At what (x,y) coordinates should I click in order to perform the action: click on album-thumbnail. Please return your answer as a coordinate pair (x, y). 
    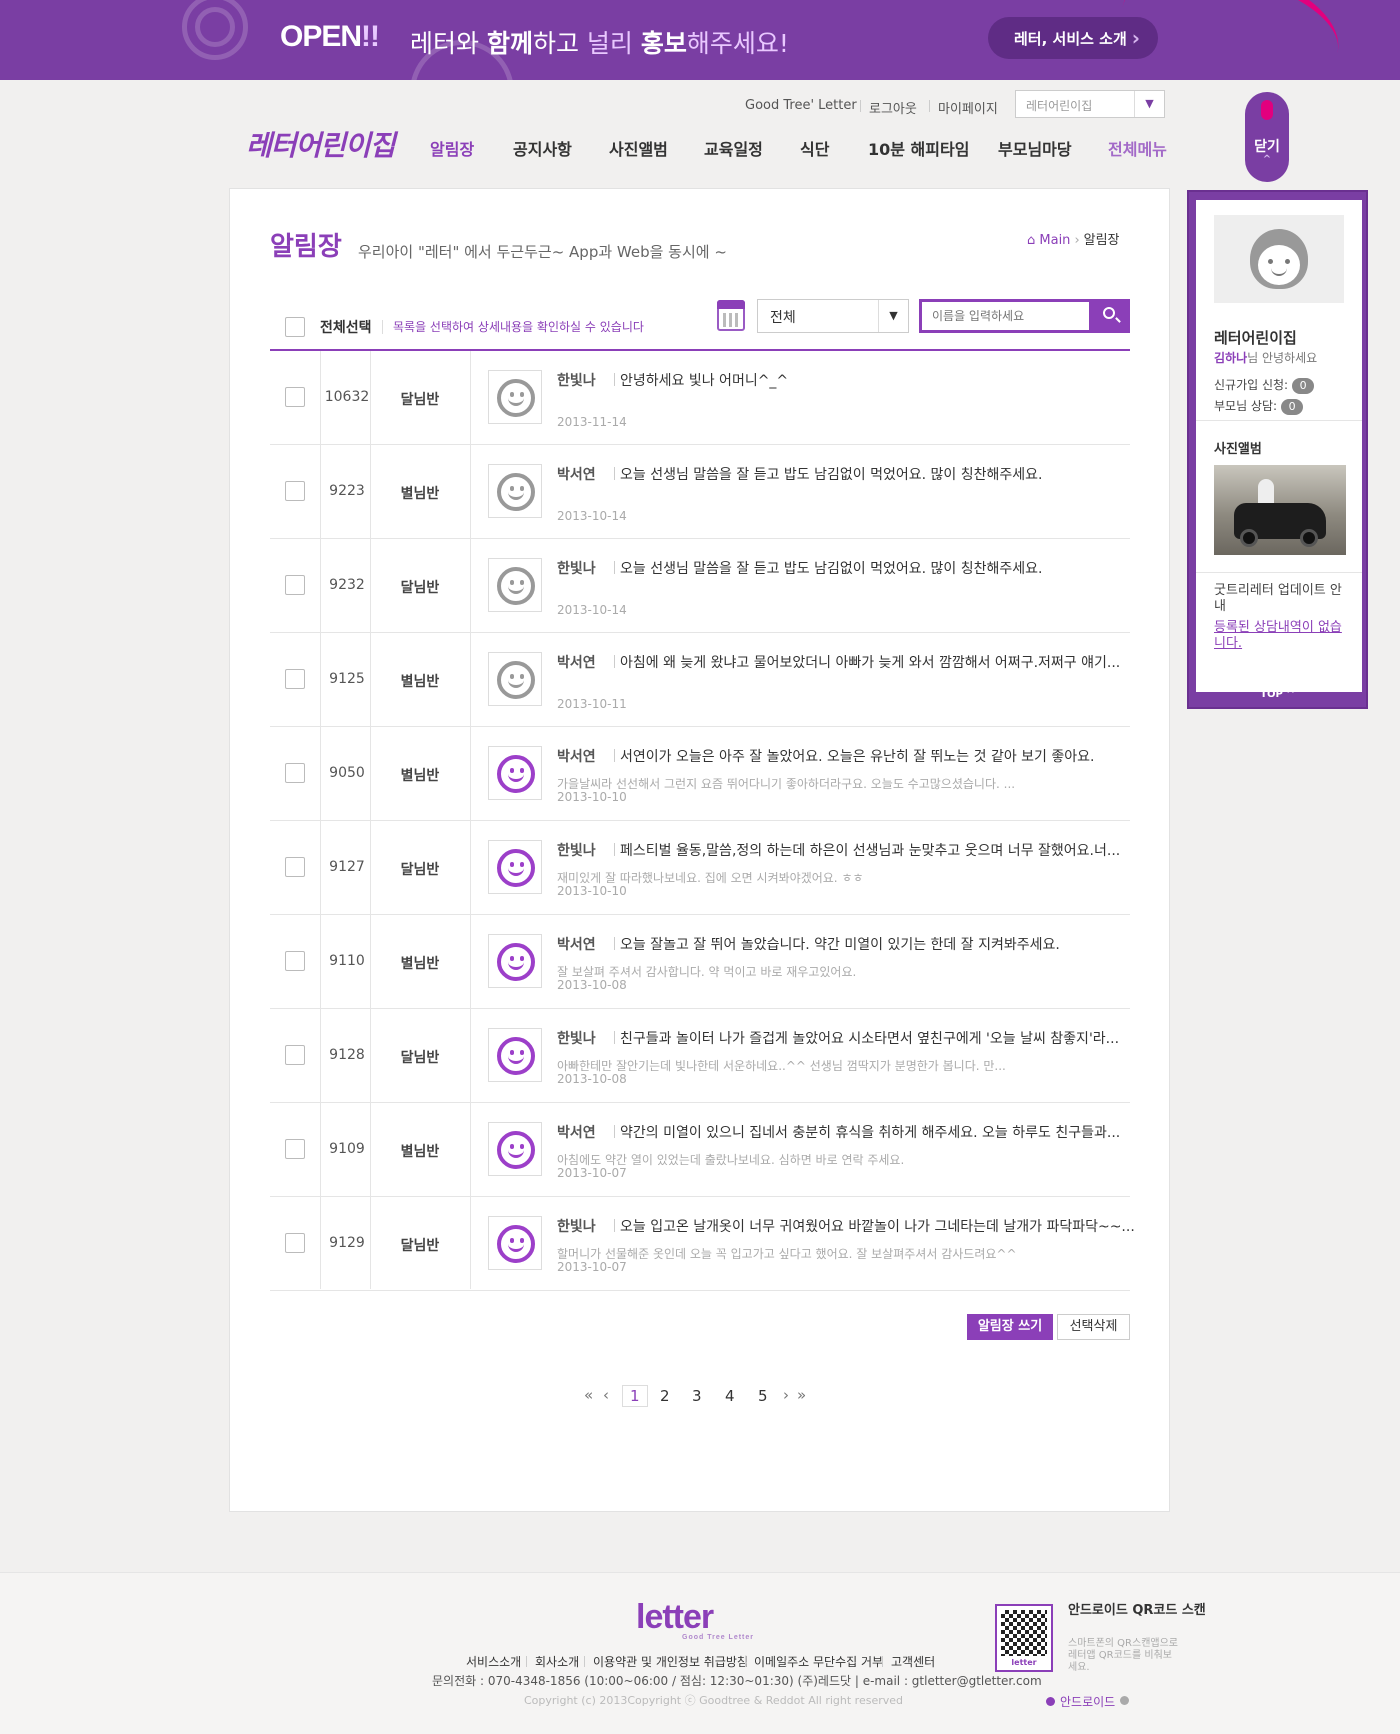
    Looking at the image, I should click on (1280, 510).